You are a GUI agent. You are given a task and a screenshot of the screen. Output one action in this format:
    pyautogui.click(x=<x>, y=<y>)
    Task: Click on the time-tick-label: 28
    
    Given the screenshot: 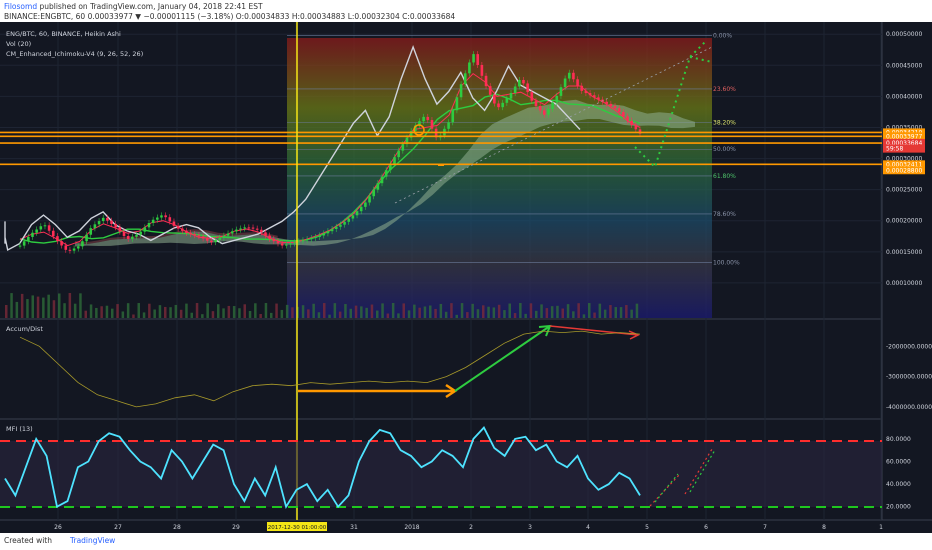 What is the action you would take?
    pyautogui.click(x=177, y=527)
    